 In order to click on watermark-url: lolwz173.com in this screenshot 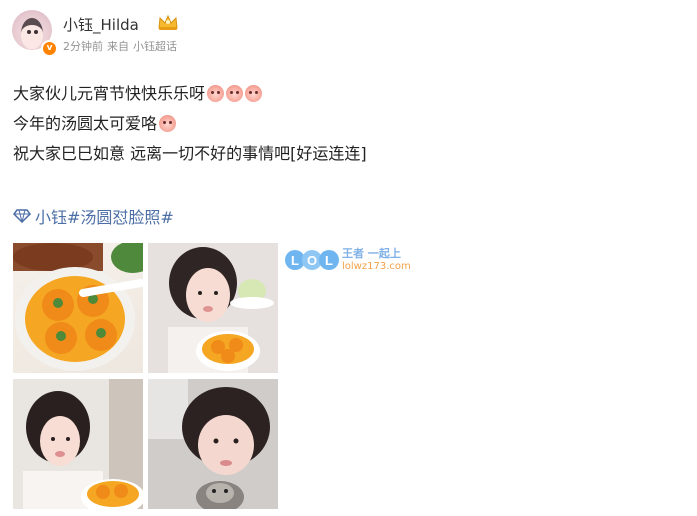, I will do `click(376, 266)`.